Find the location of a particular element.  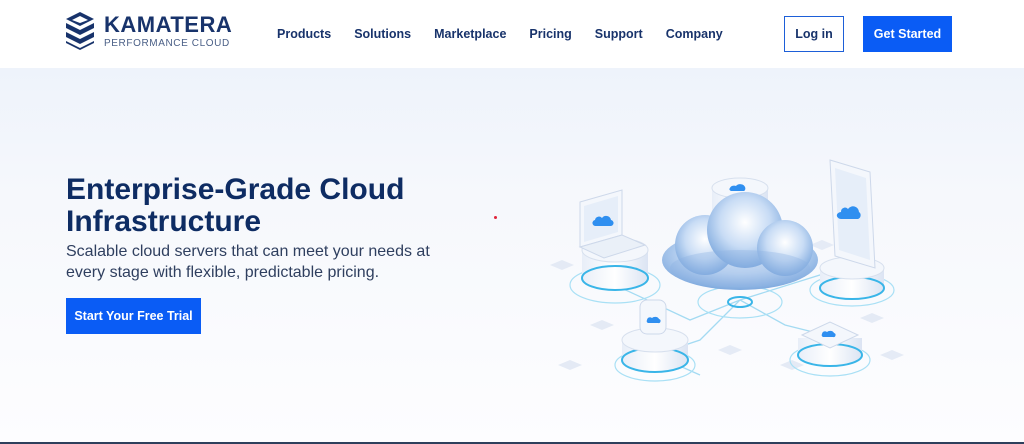

nav-item-marketplace: Marketplace is located at coordinates (470, 34).